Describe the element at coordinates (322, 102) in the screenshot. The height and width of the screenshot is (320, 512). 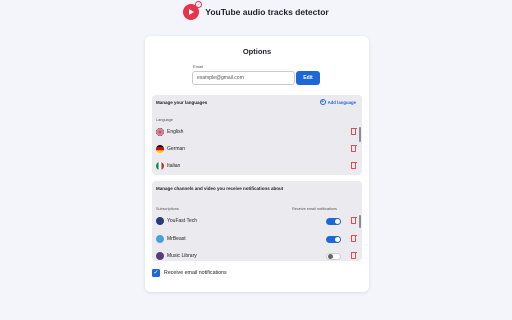
I see `plus-circle-icon: +` at that location.